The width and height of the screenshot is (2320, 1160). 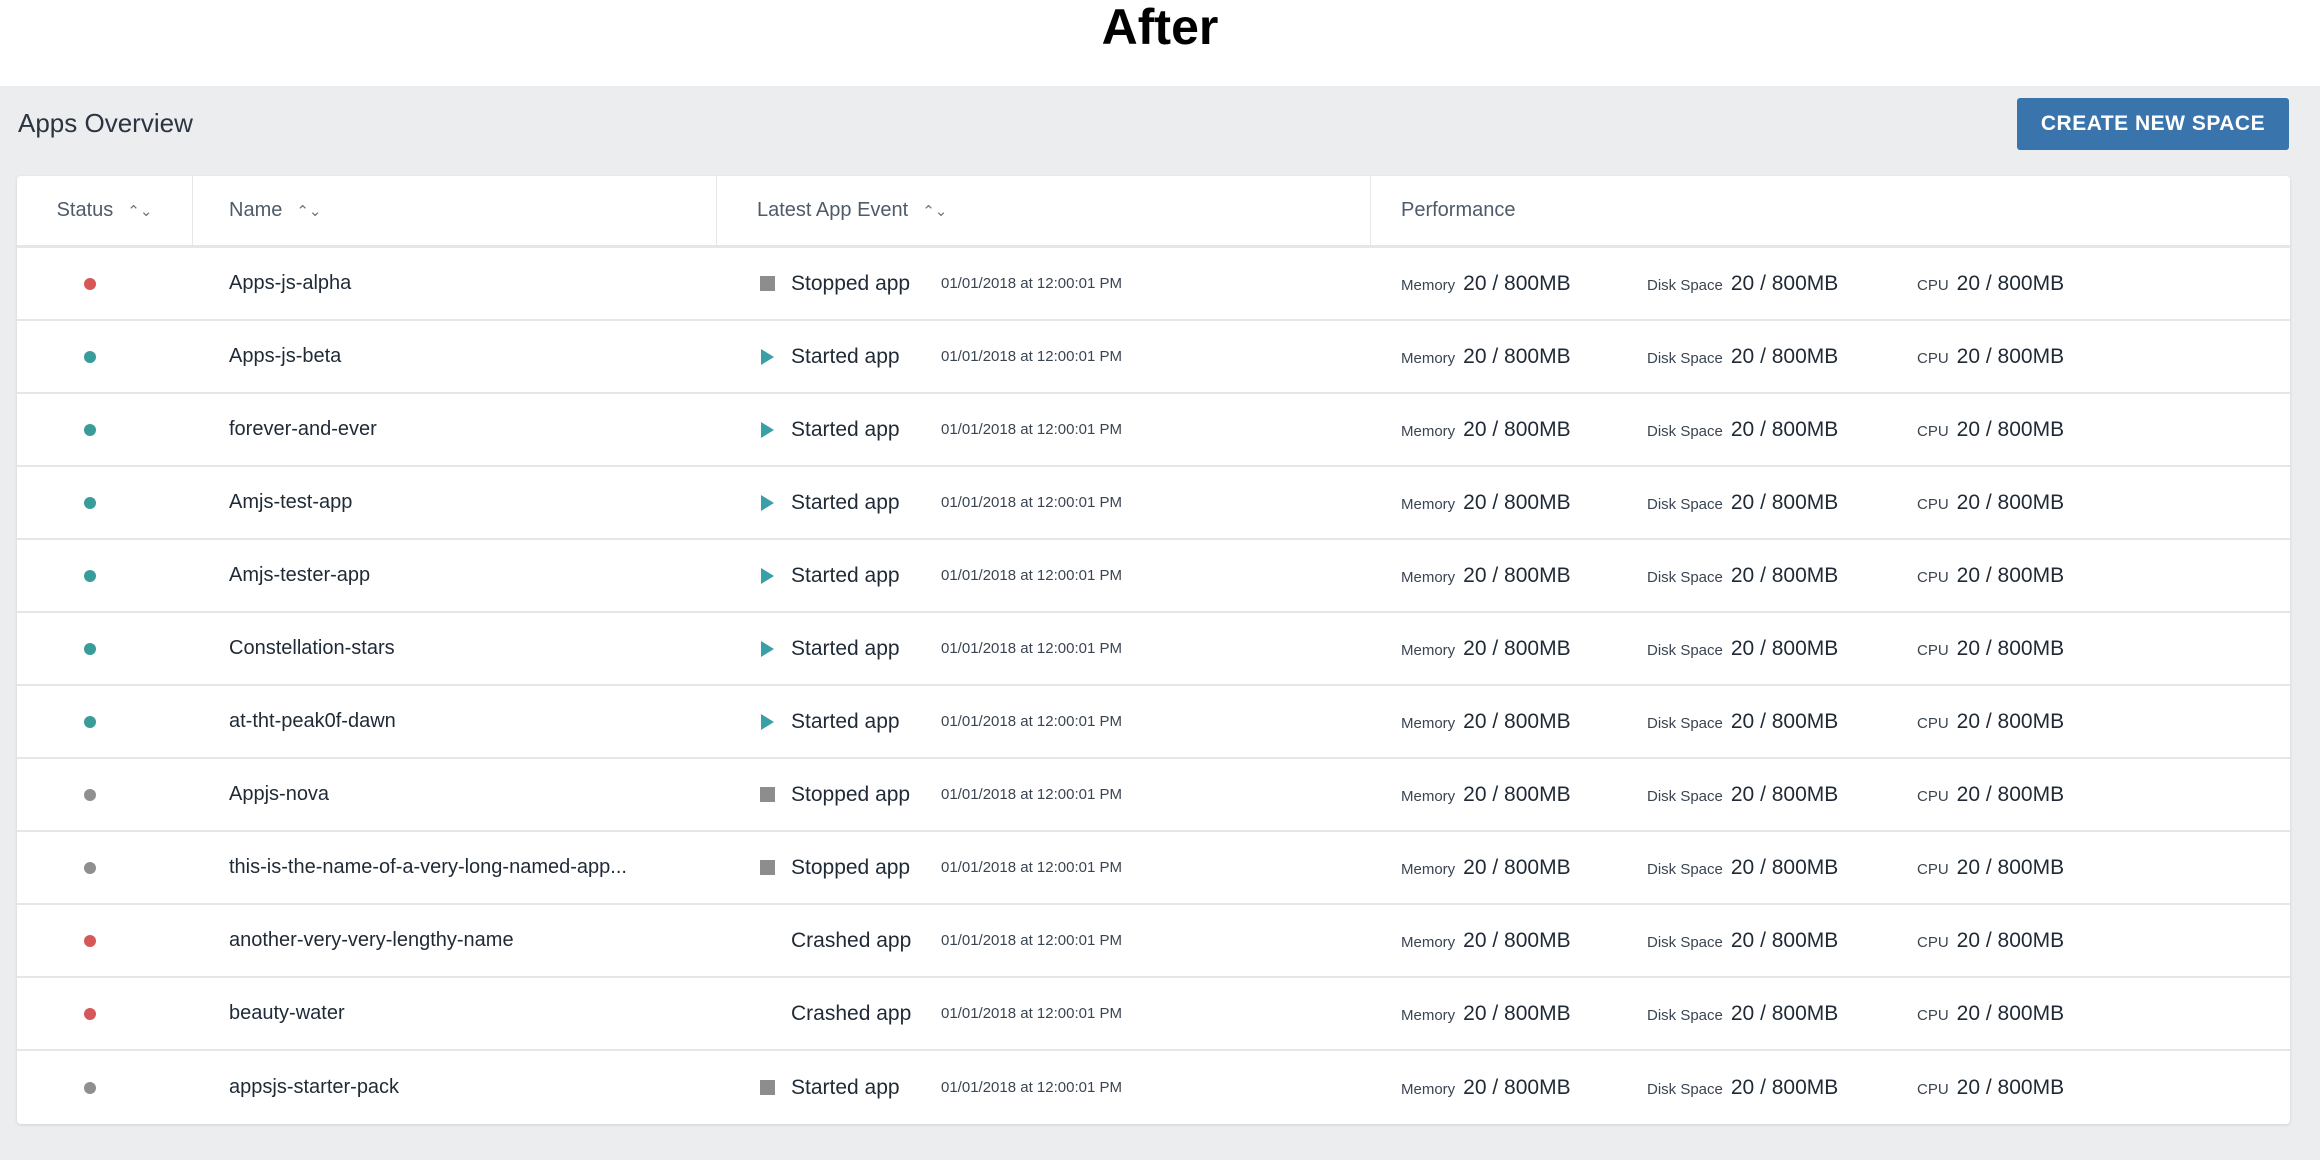 What do you see at coordinates (285, 356) in the screenshot?
I see `app-name-text: Apps-js-beta` at bounding box center [285, 356].